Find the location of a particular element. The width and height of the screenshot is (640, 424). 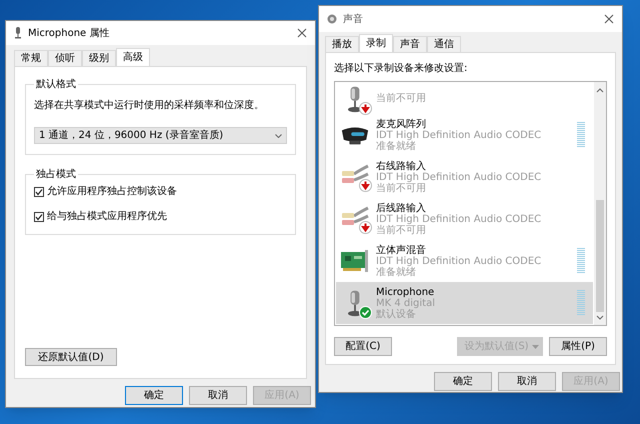

checkmark-badge-icon is located at coordinates (365, 312).